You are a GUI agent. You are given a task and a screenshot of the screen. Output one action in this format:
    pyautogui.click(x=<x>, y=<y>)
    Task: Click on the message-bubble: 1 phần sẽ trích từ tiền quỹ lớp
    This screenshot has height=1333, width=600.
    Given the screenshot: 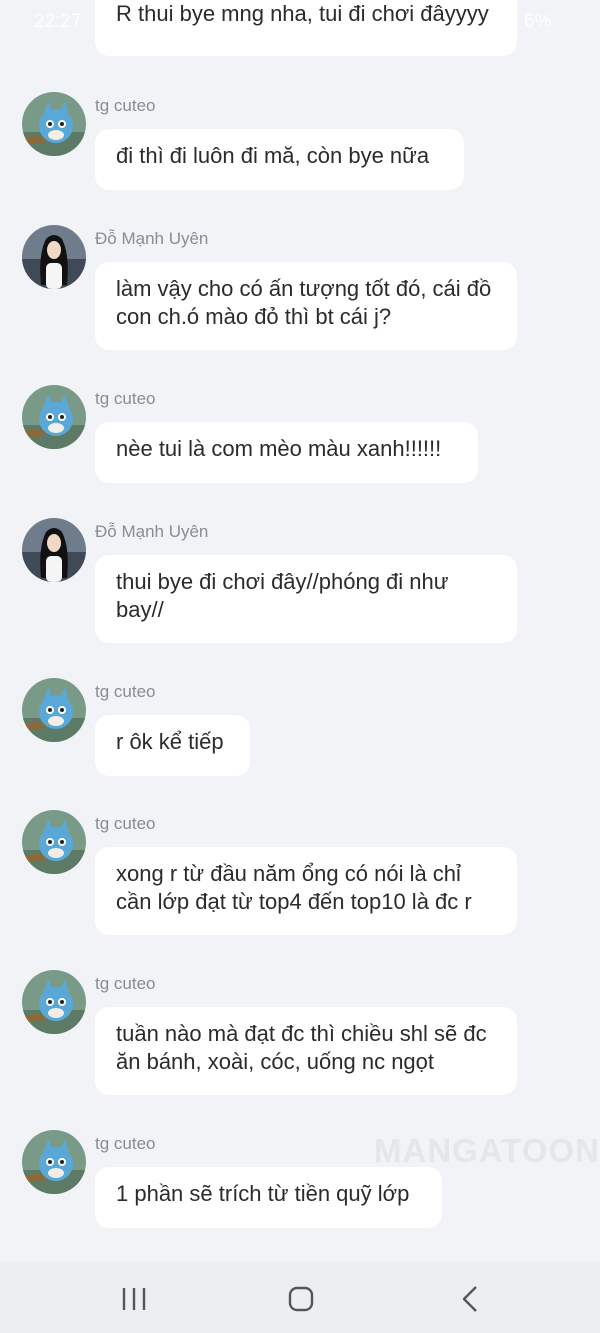 What is the action you would take?
    pyautogui.click(x=268, y=1197)
    